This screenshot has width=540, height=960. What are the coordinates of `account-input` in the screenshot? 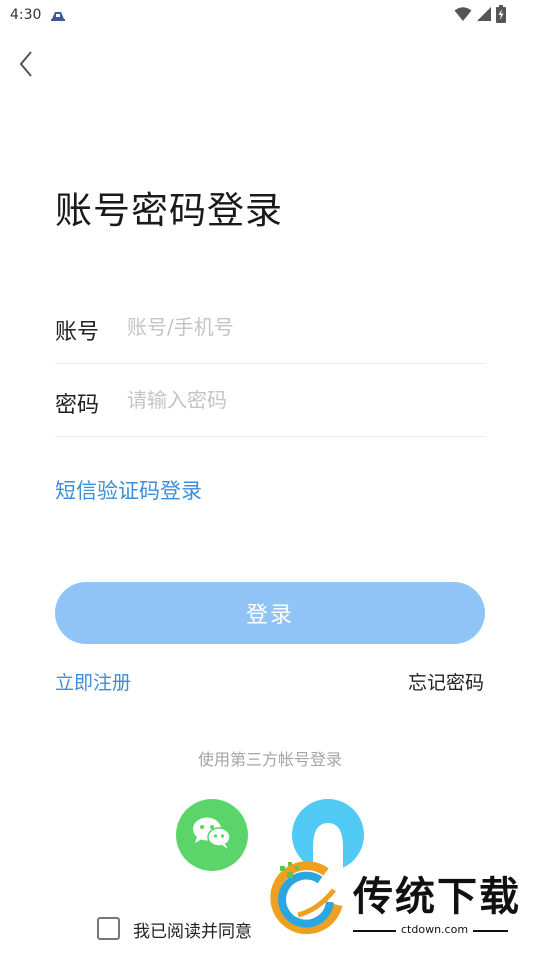 It's located at (302, 327).